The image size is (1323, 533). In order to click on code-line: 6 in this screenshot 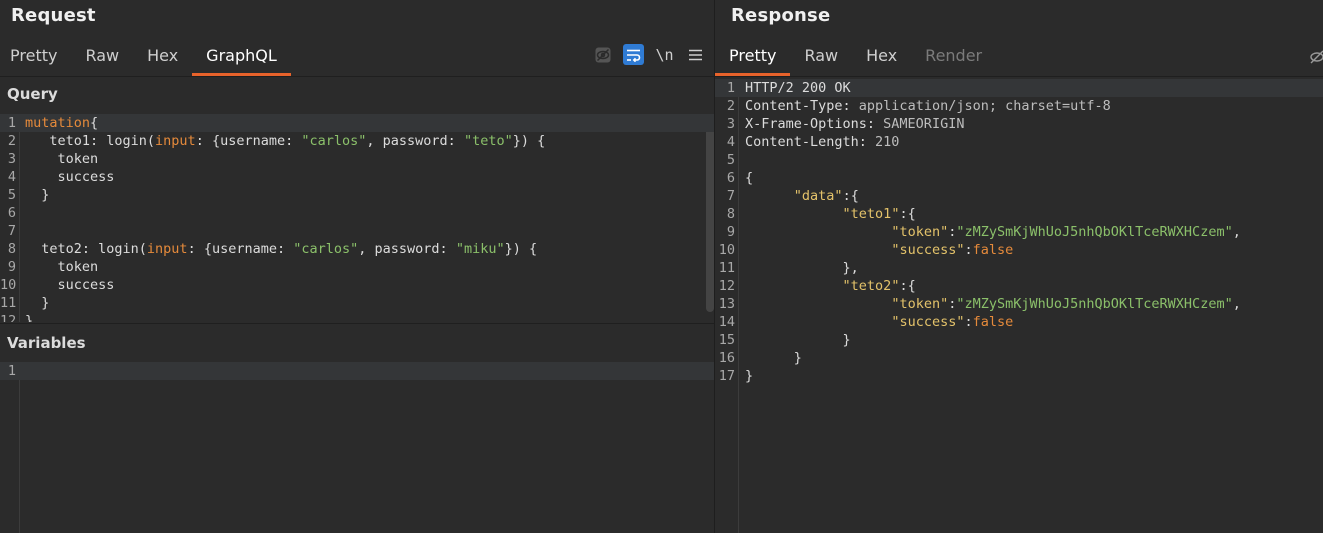, I will do `click(357, 213)`.